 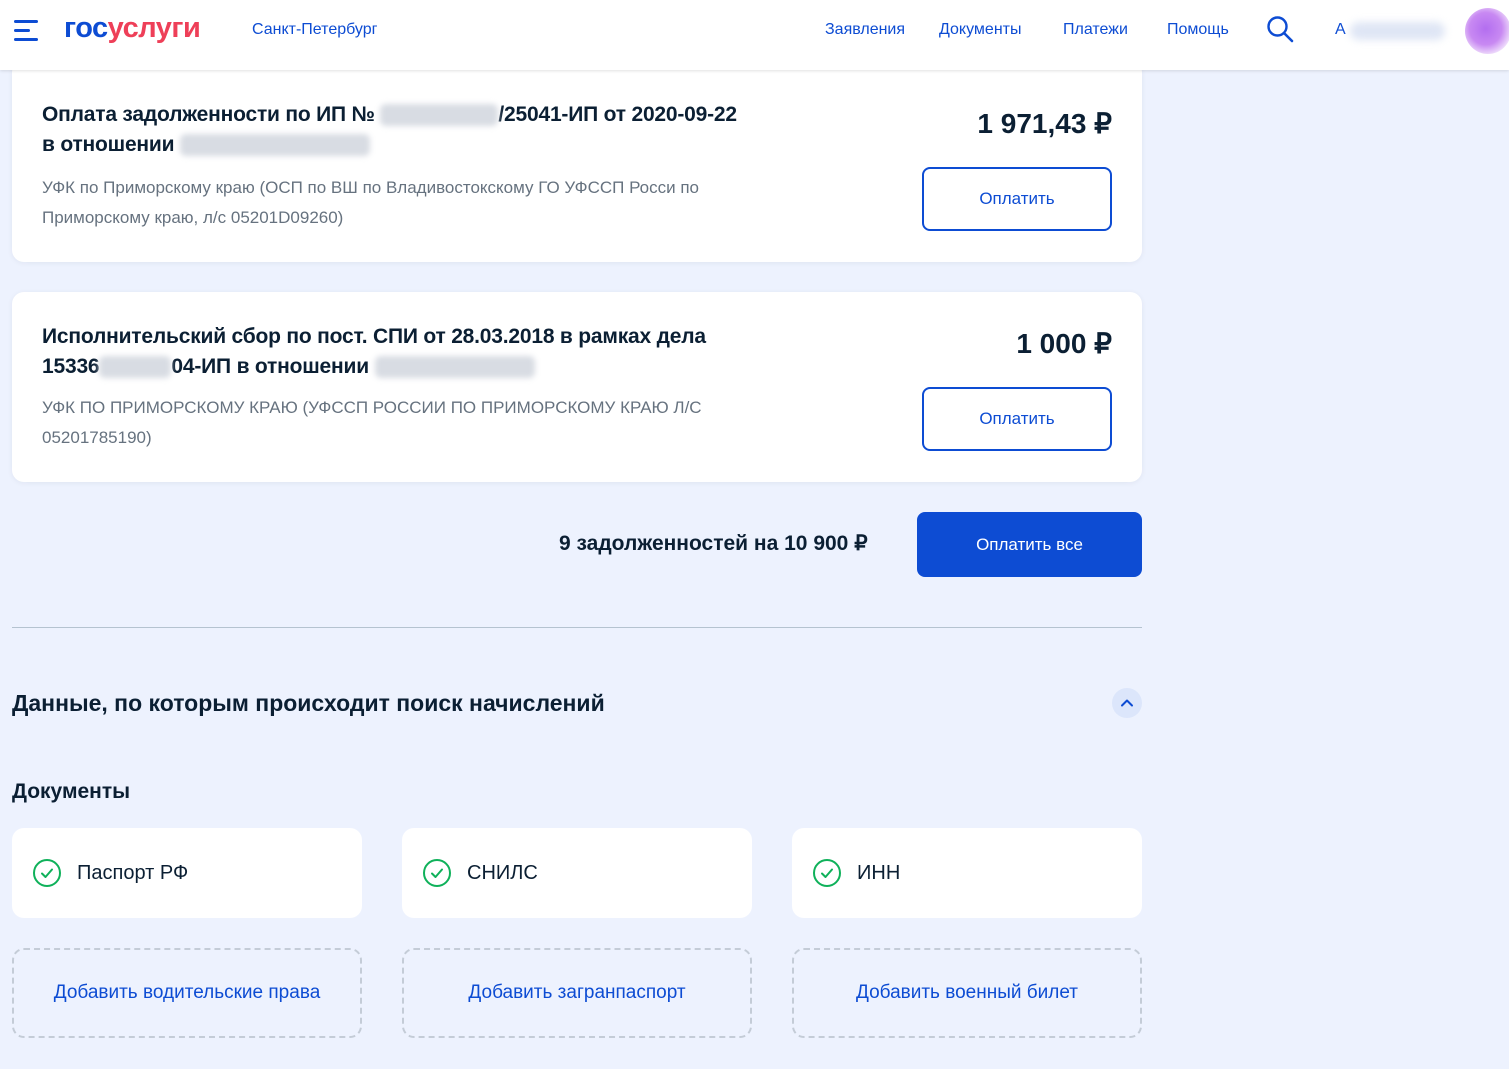 What do you see at coordinates (1044, 123) in the screenshot?
I see `debt-amount: 1 971,43 ₽` at bounding box center [1044, 123].